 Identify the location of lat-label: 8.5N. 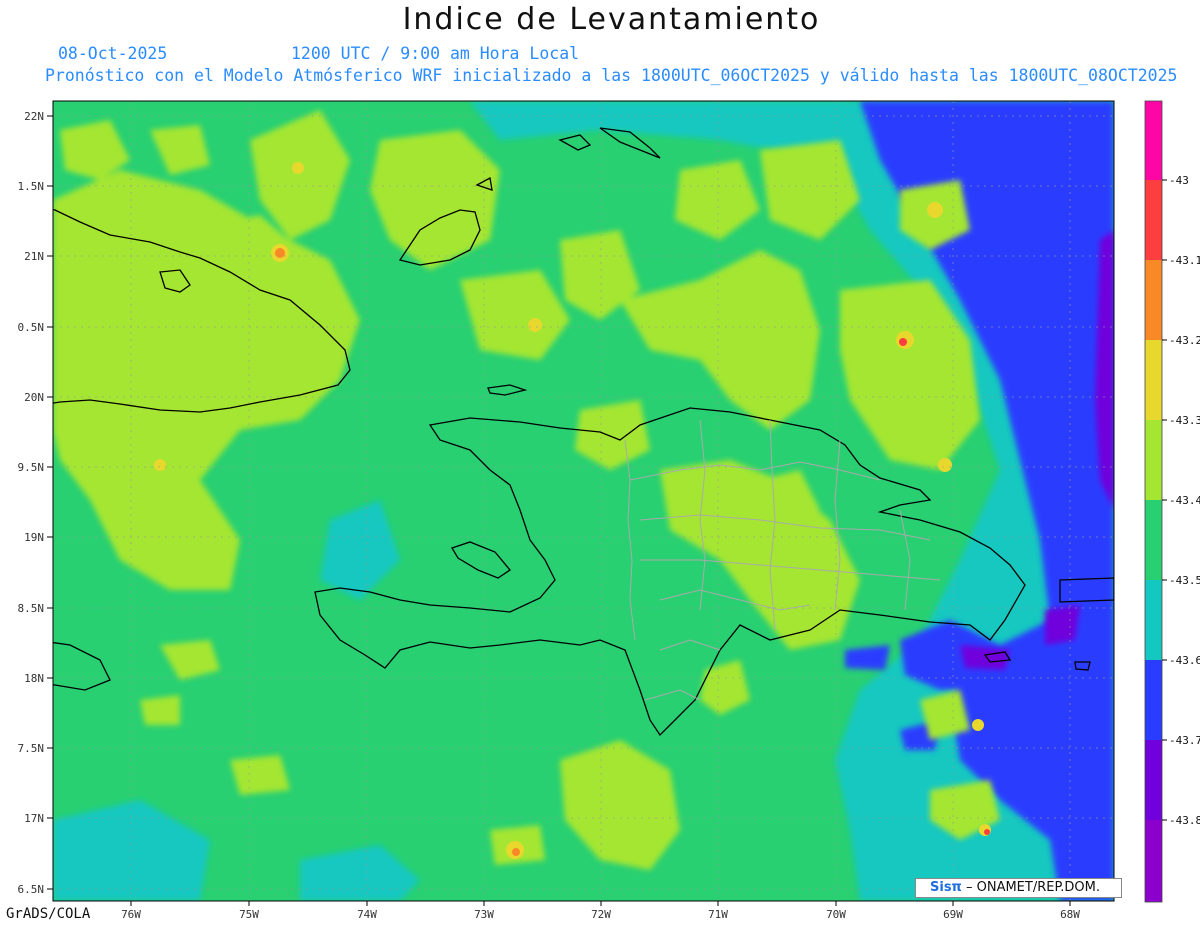
(31, 608).